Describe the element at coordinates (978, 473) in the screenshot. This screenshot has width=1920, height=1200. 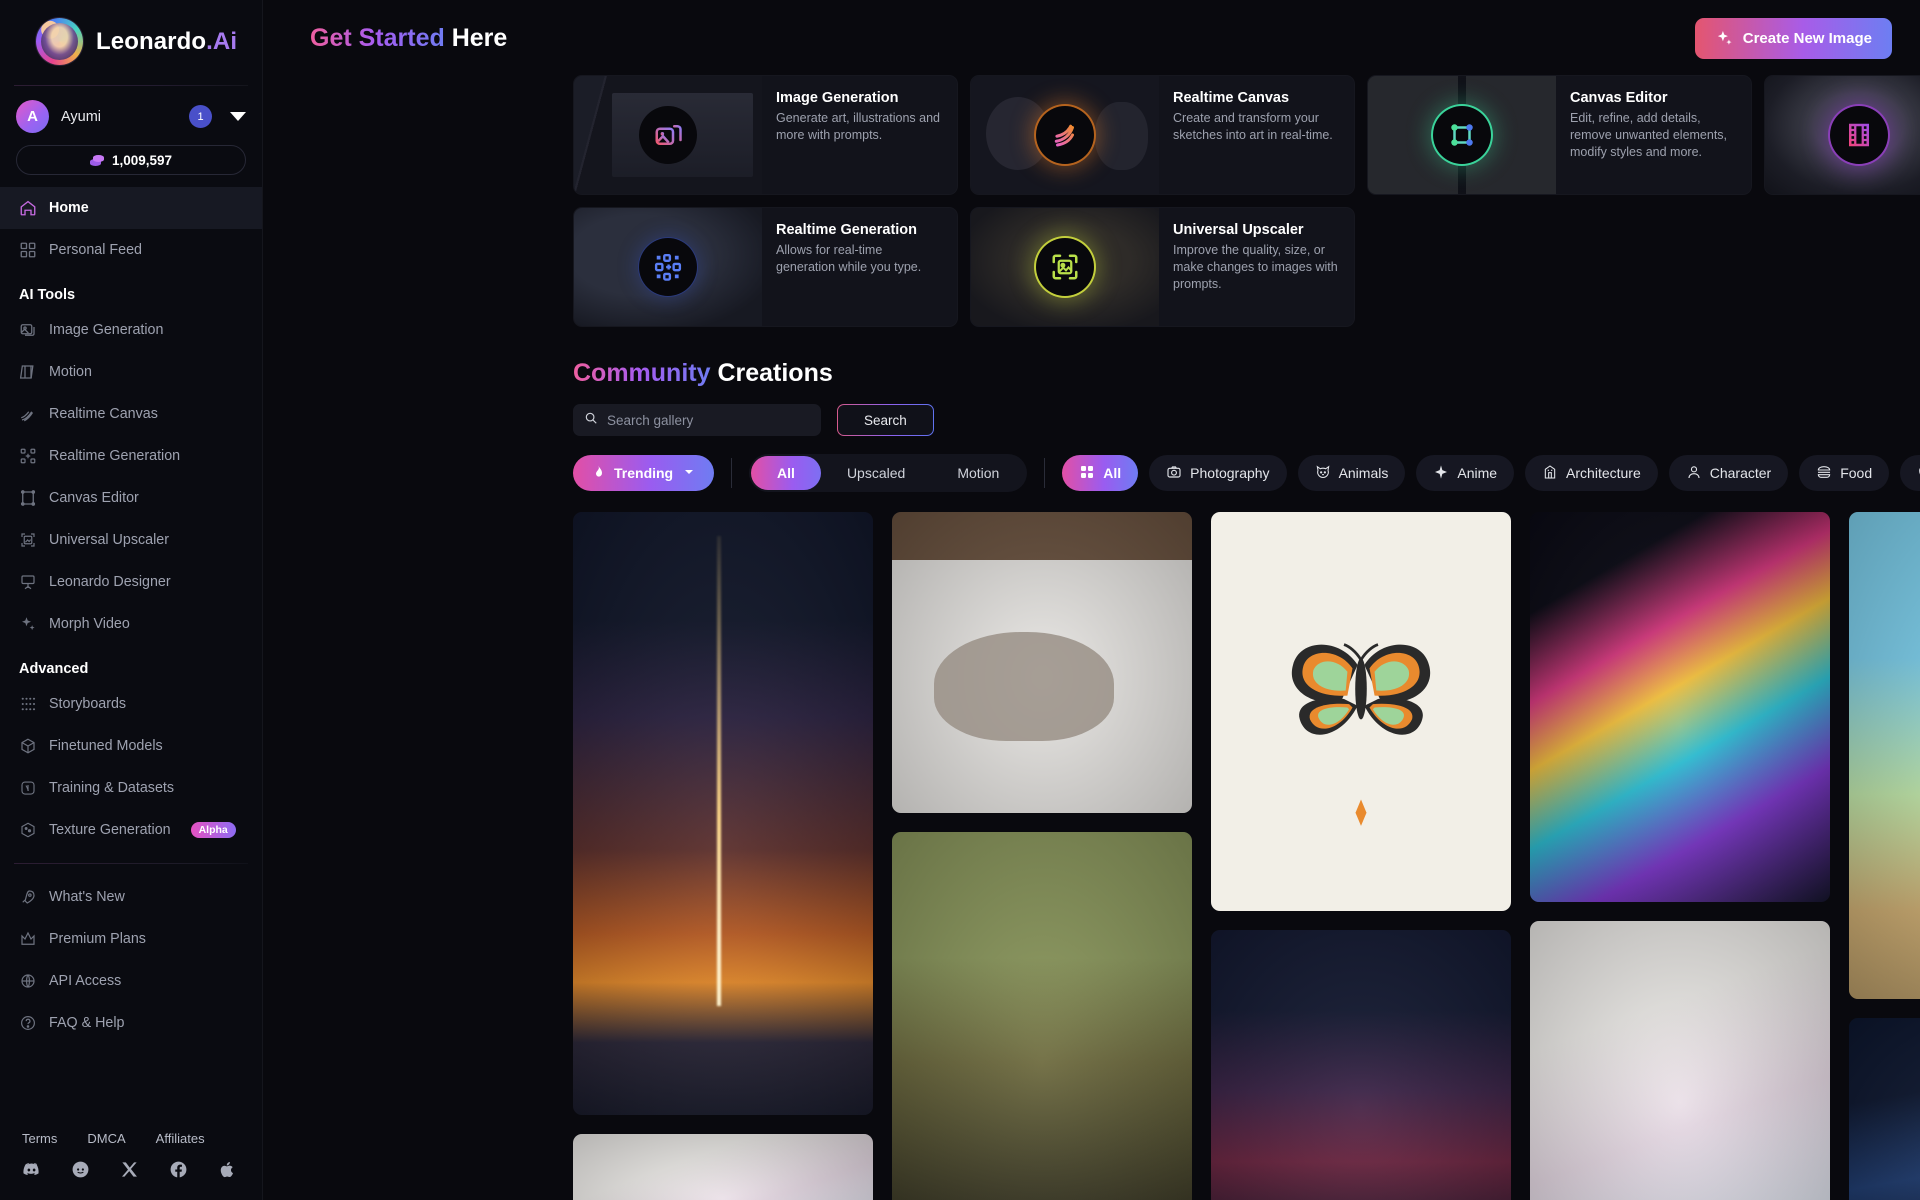
I see `segment-motion: Motion` at that location.